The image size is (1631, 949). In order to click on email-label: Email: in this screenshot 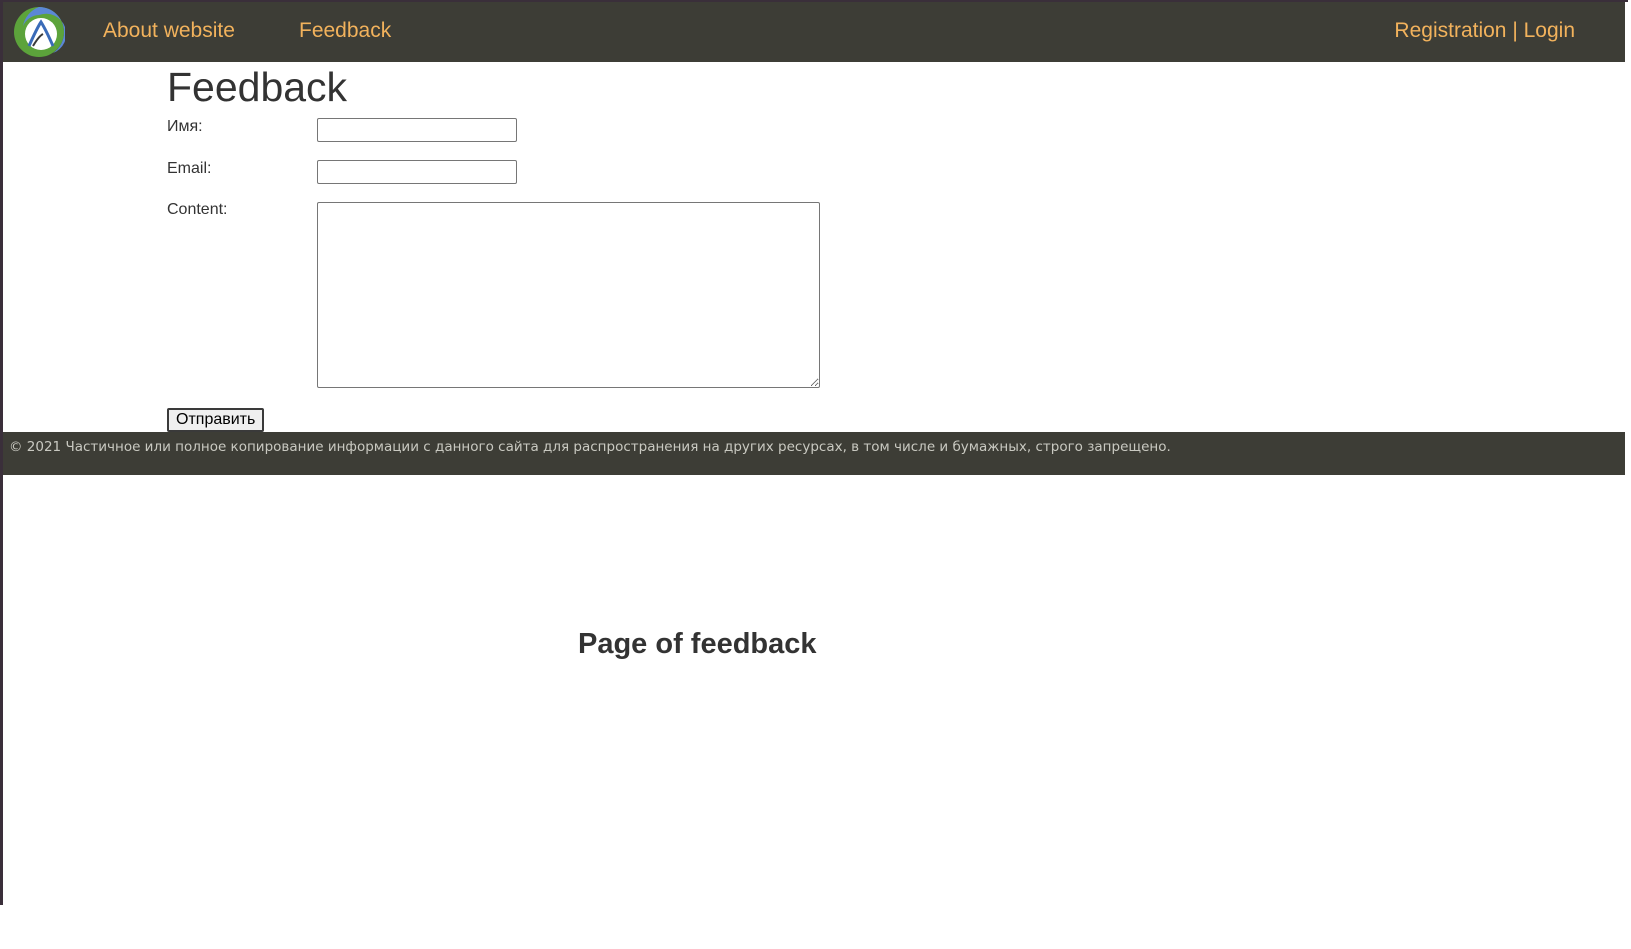, I will do `click(189, 168)`.